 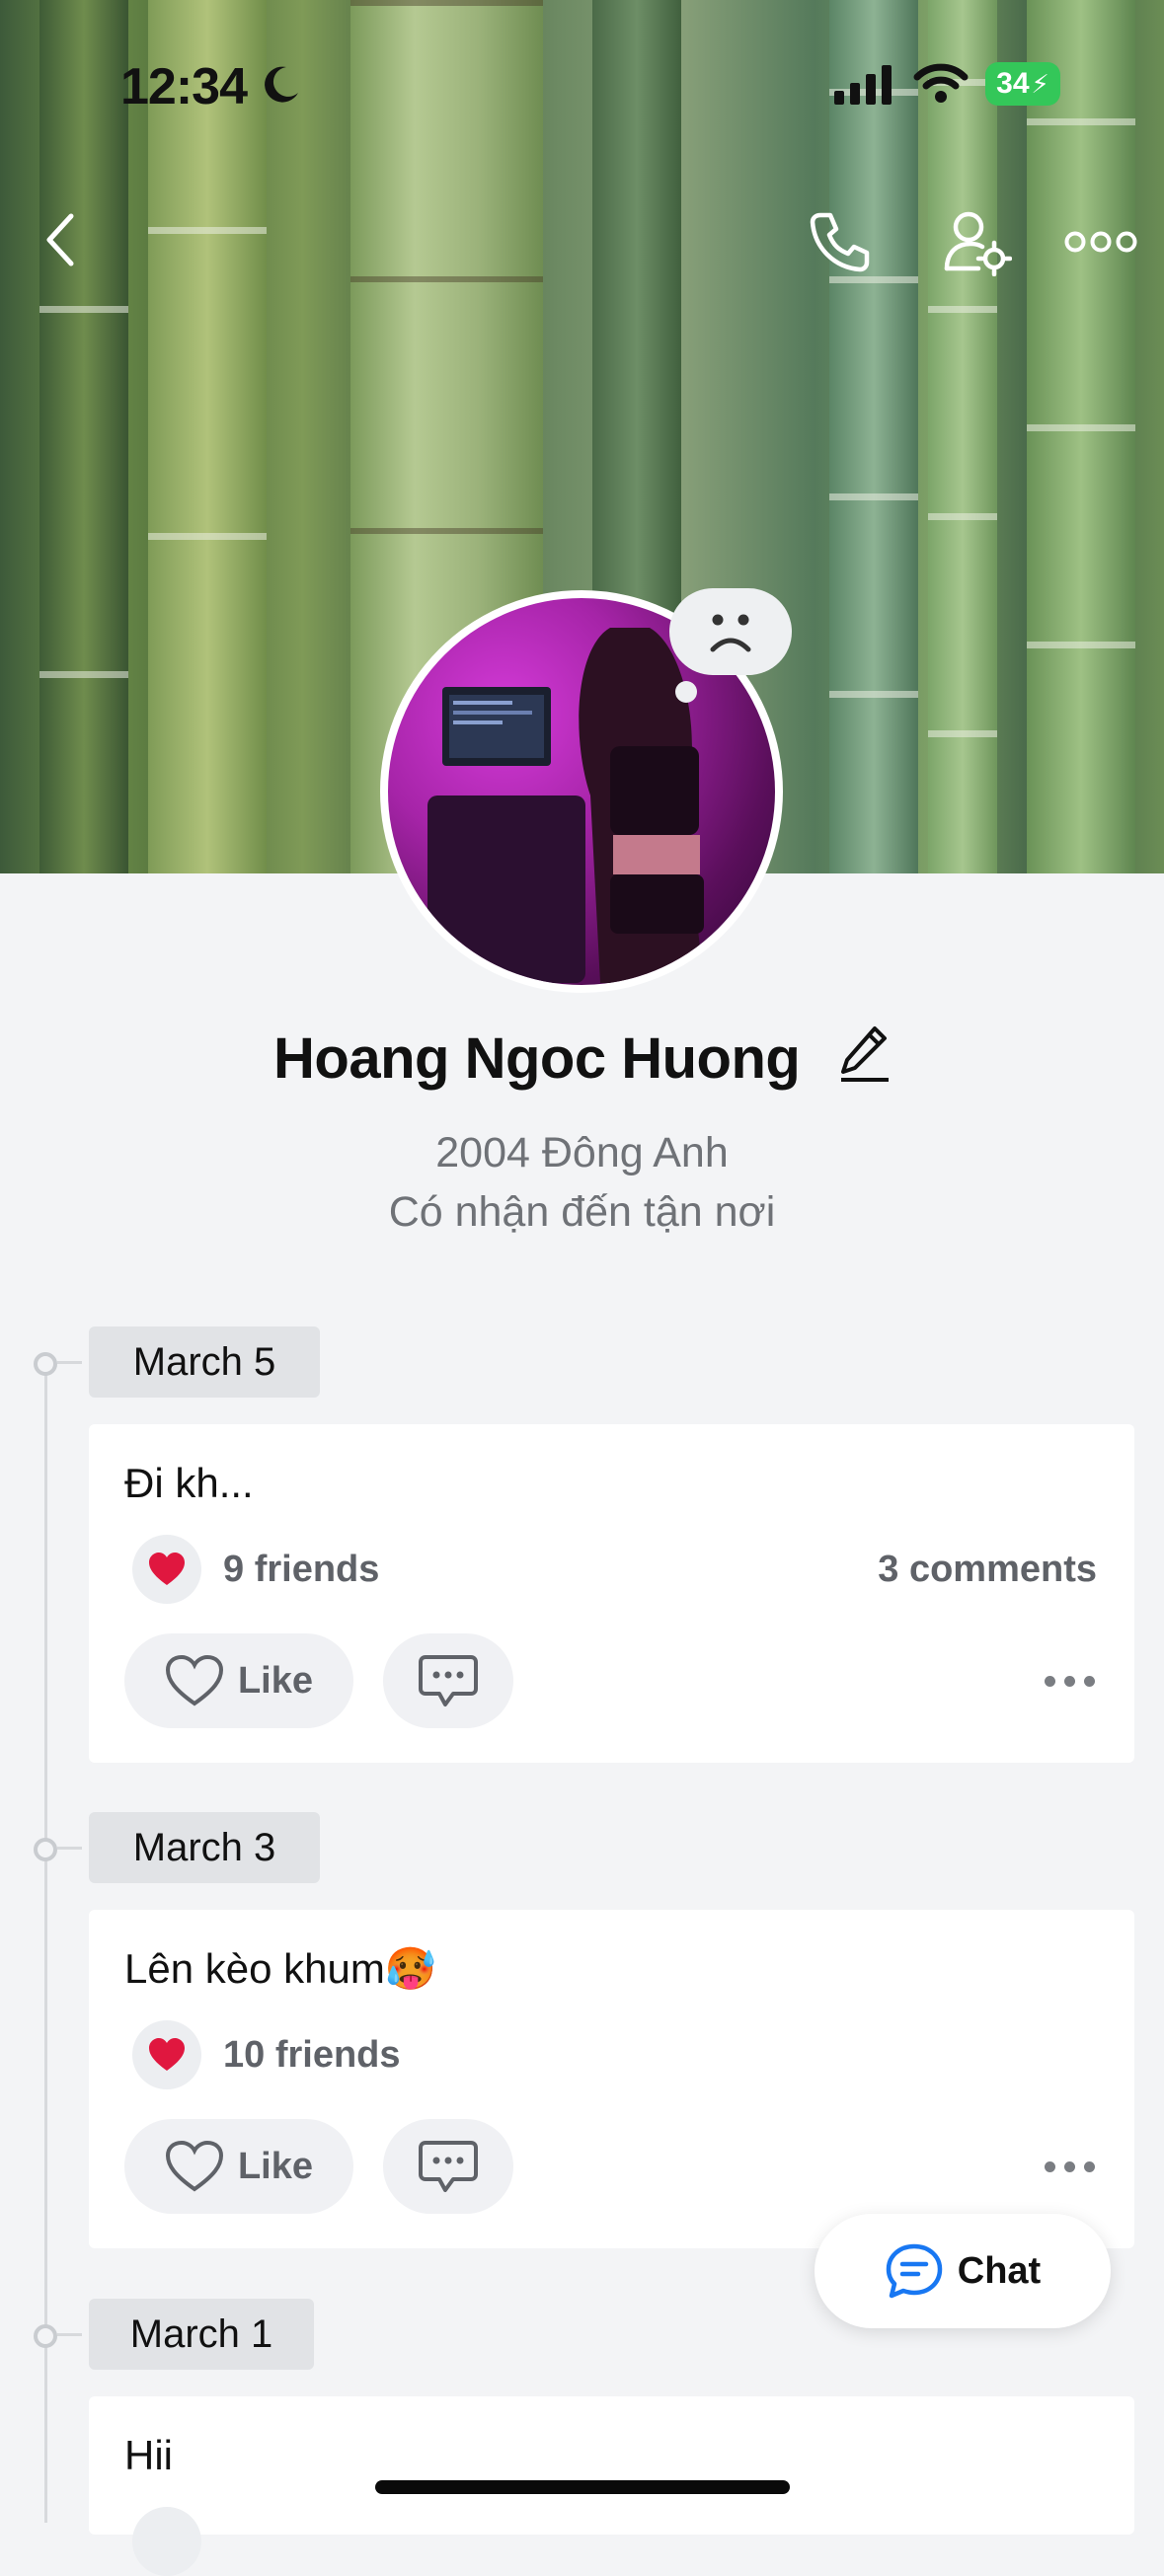 I want to click on post-date: March 3, so click(x=205, y=1847).